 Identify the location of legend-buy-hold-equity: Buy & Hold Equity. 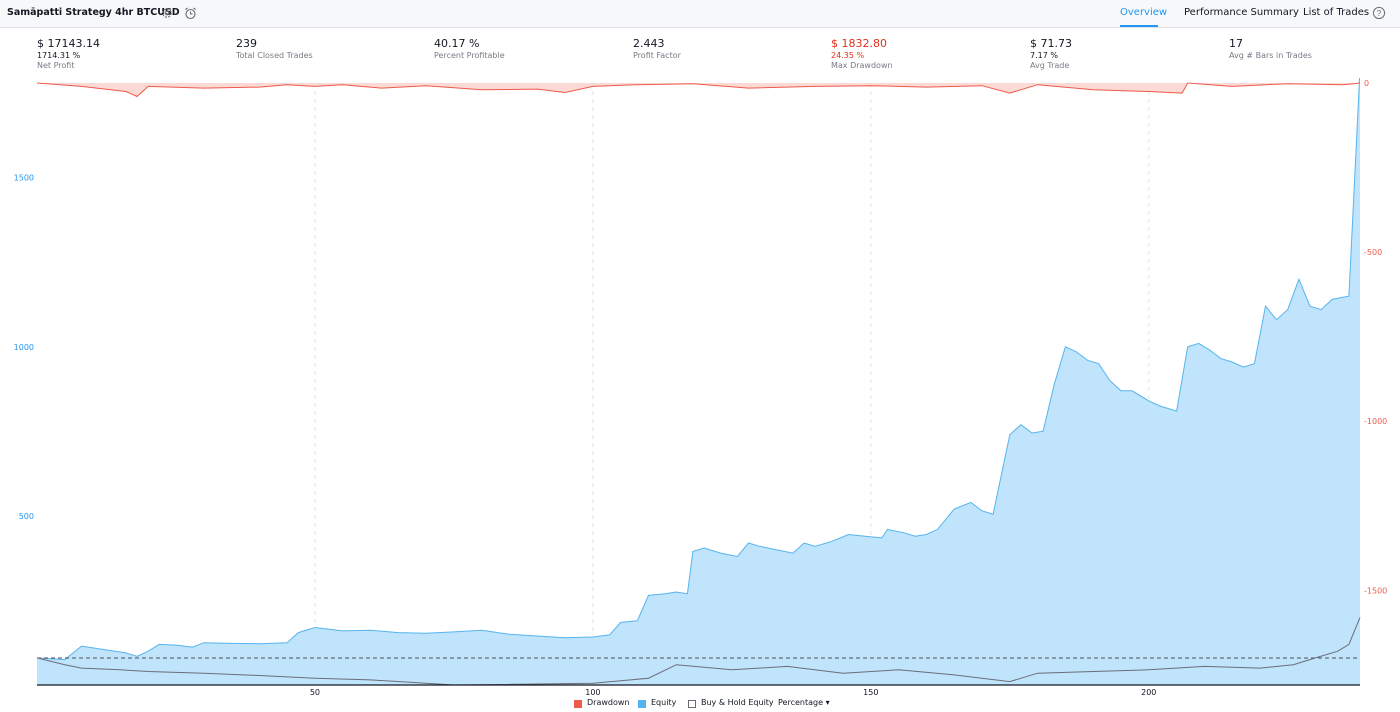
(737, 702).